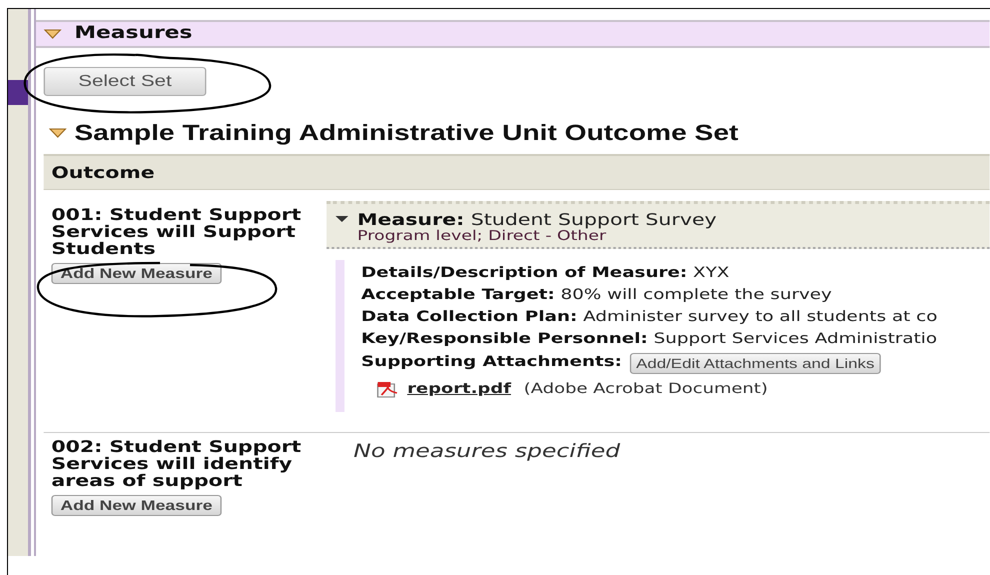  Describe the element at coordinates (545, 273) in the screenshot. I see `detail-line: Details/Description of Measure: XYX` at that location.